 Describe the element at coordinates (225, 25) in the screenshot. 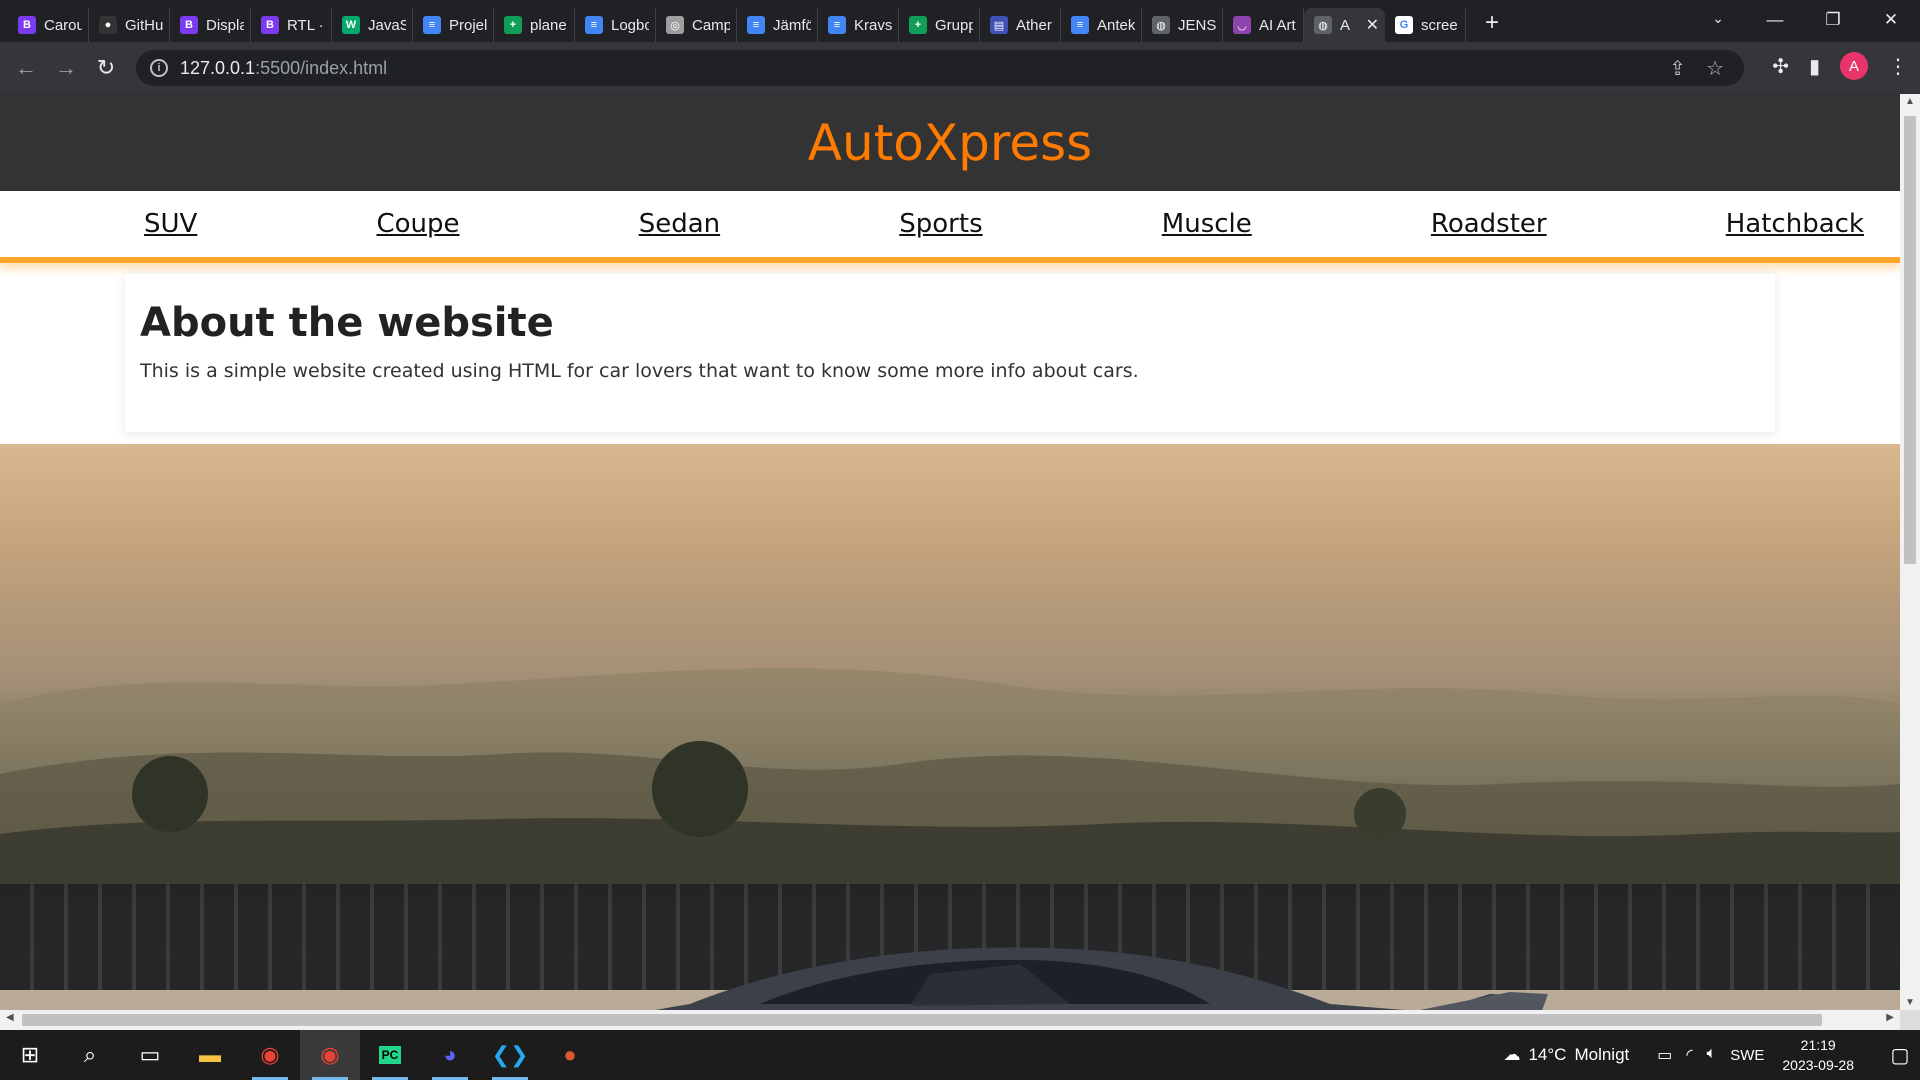

I see `tab-label: Displa` at that location.